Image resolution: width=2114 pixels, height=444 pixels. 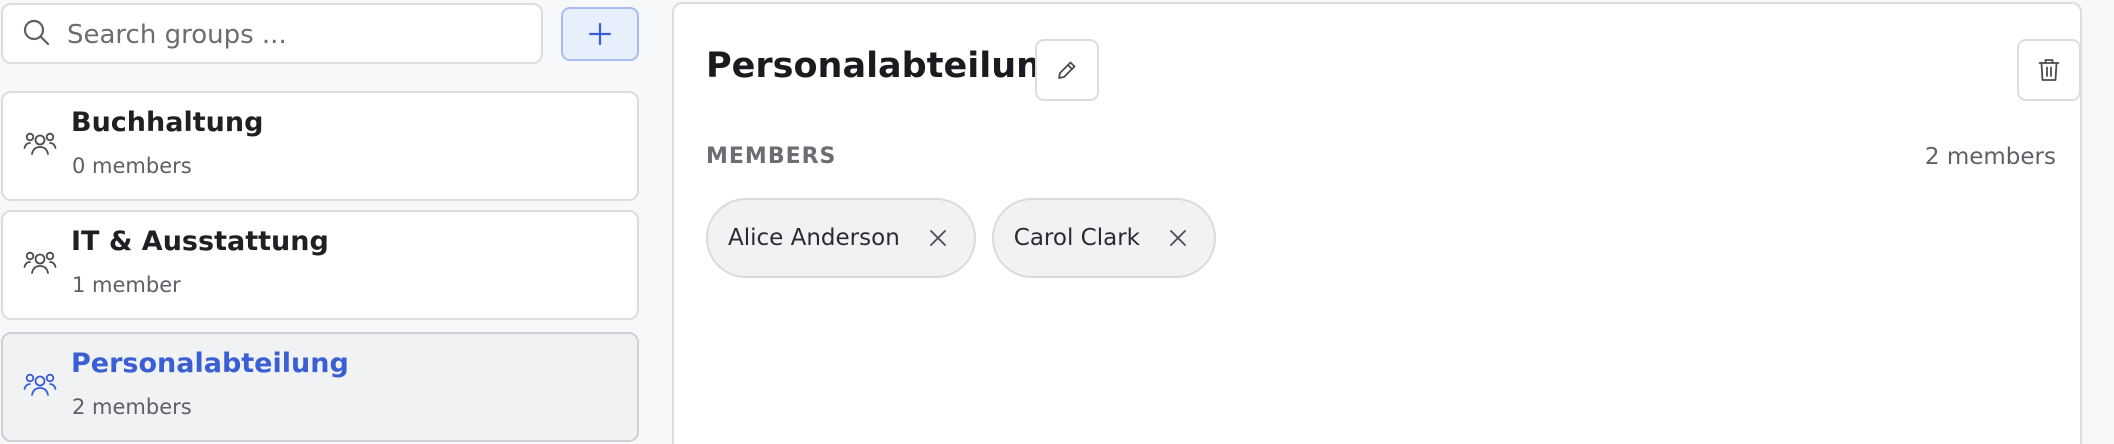 I want to click on search-input, so click(x=297, y=35).